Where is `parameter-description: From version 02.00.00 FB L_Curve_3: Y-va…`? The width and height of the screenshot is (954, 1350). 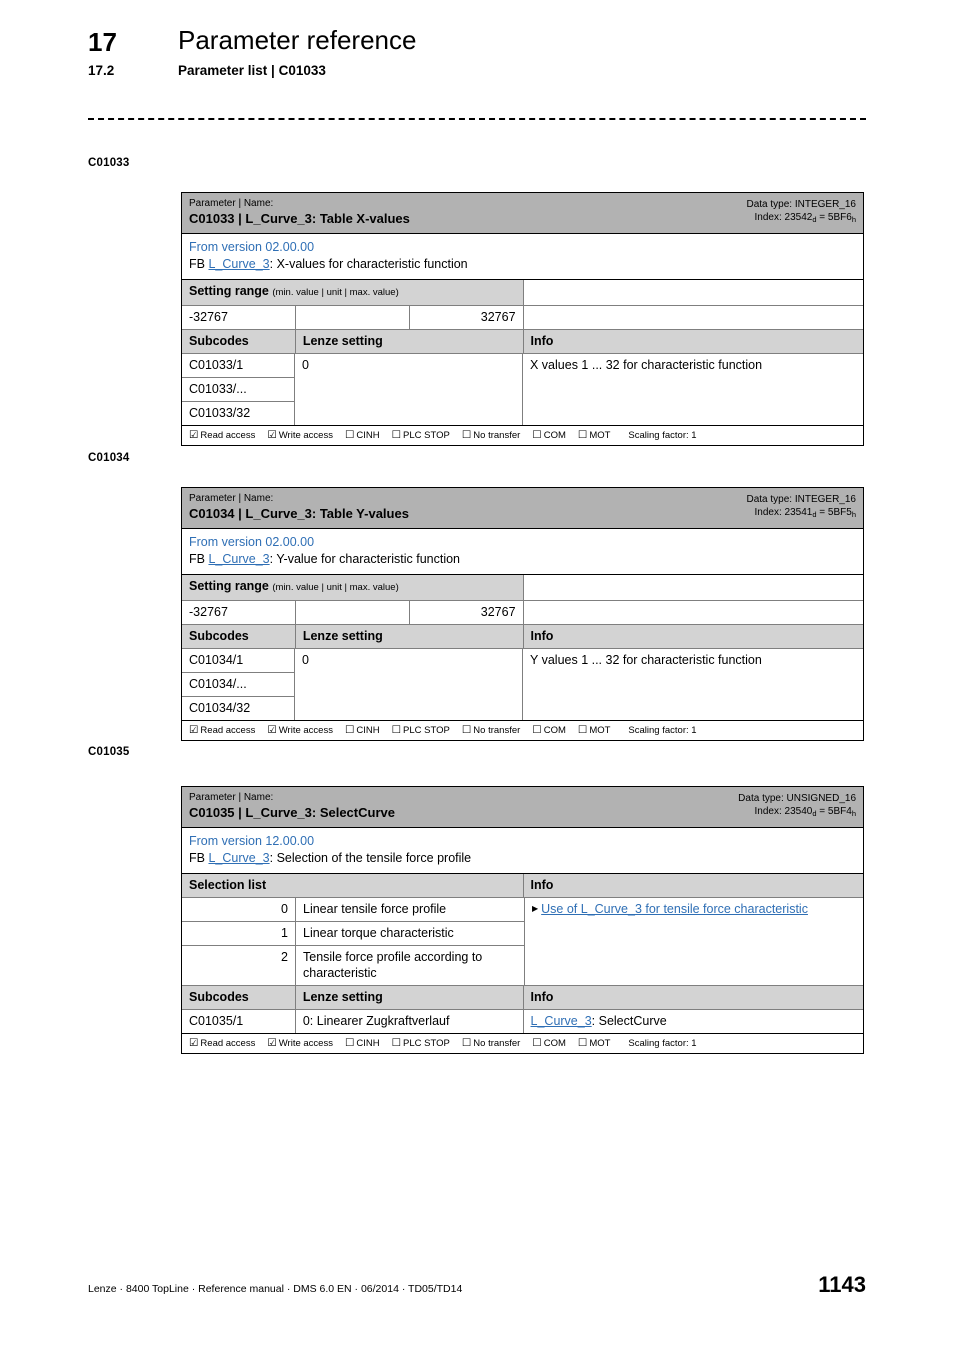
parameter-description: From version 02.00.00 FB L_Curve_3: Y-va… is located at coordinates (522, 552).